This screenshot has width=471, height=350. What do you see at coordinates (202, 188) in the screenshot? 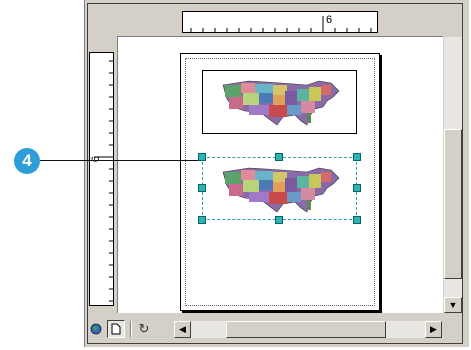
I see `resize-handle-middle-left` at bounding box center [202, 188].